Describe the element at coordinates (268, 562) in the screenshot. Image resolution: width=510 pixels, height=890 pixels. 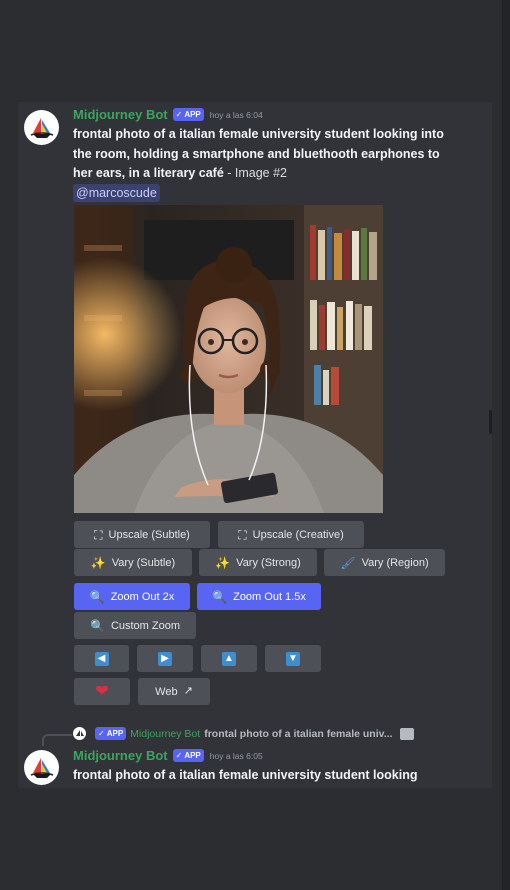
I see `button-label: Vary (Strong)` at that location.